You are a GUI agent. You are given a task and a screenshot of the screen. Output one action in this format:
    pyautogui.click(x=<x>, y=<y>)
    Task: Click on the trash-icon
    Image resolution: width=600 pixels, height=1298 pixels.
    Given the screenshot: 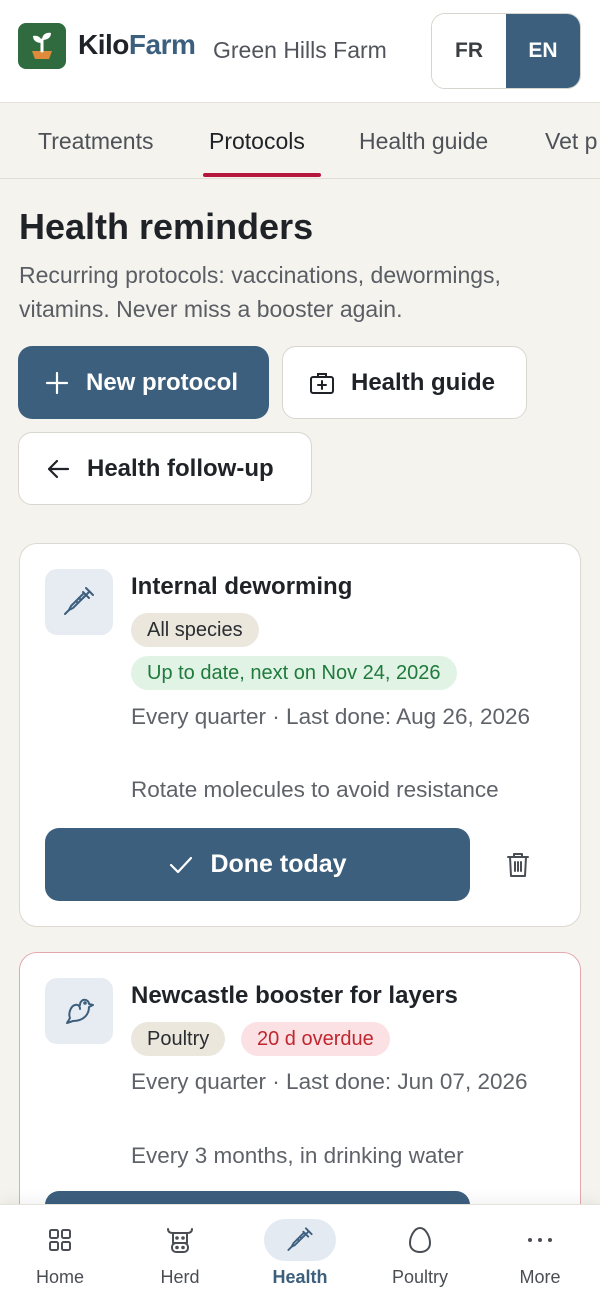 What is the action you would take?
    pyautogui.click(x=518, y=865)
    